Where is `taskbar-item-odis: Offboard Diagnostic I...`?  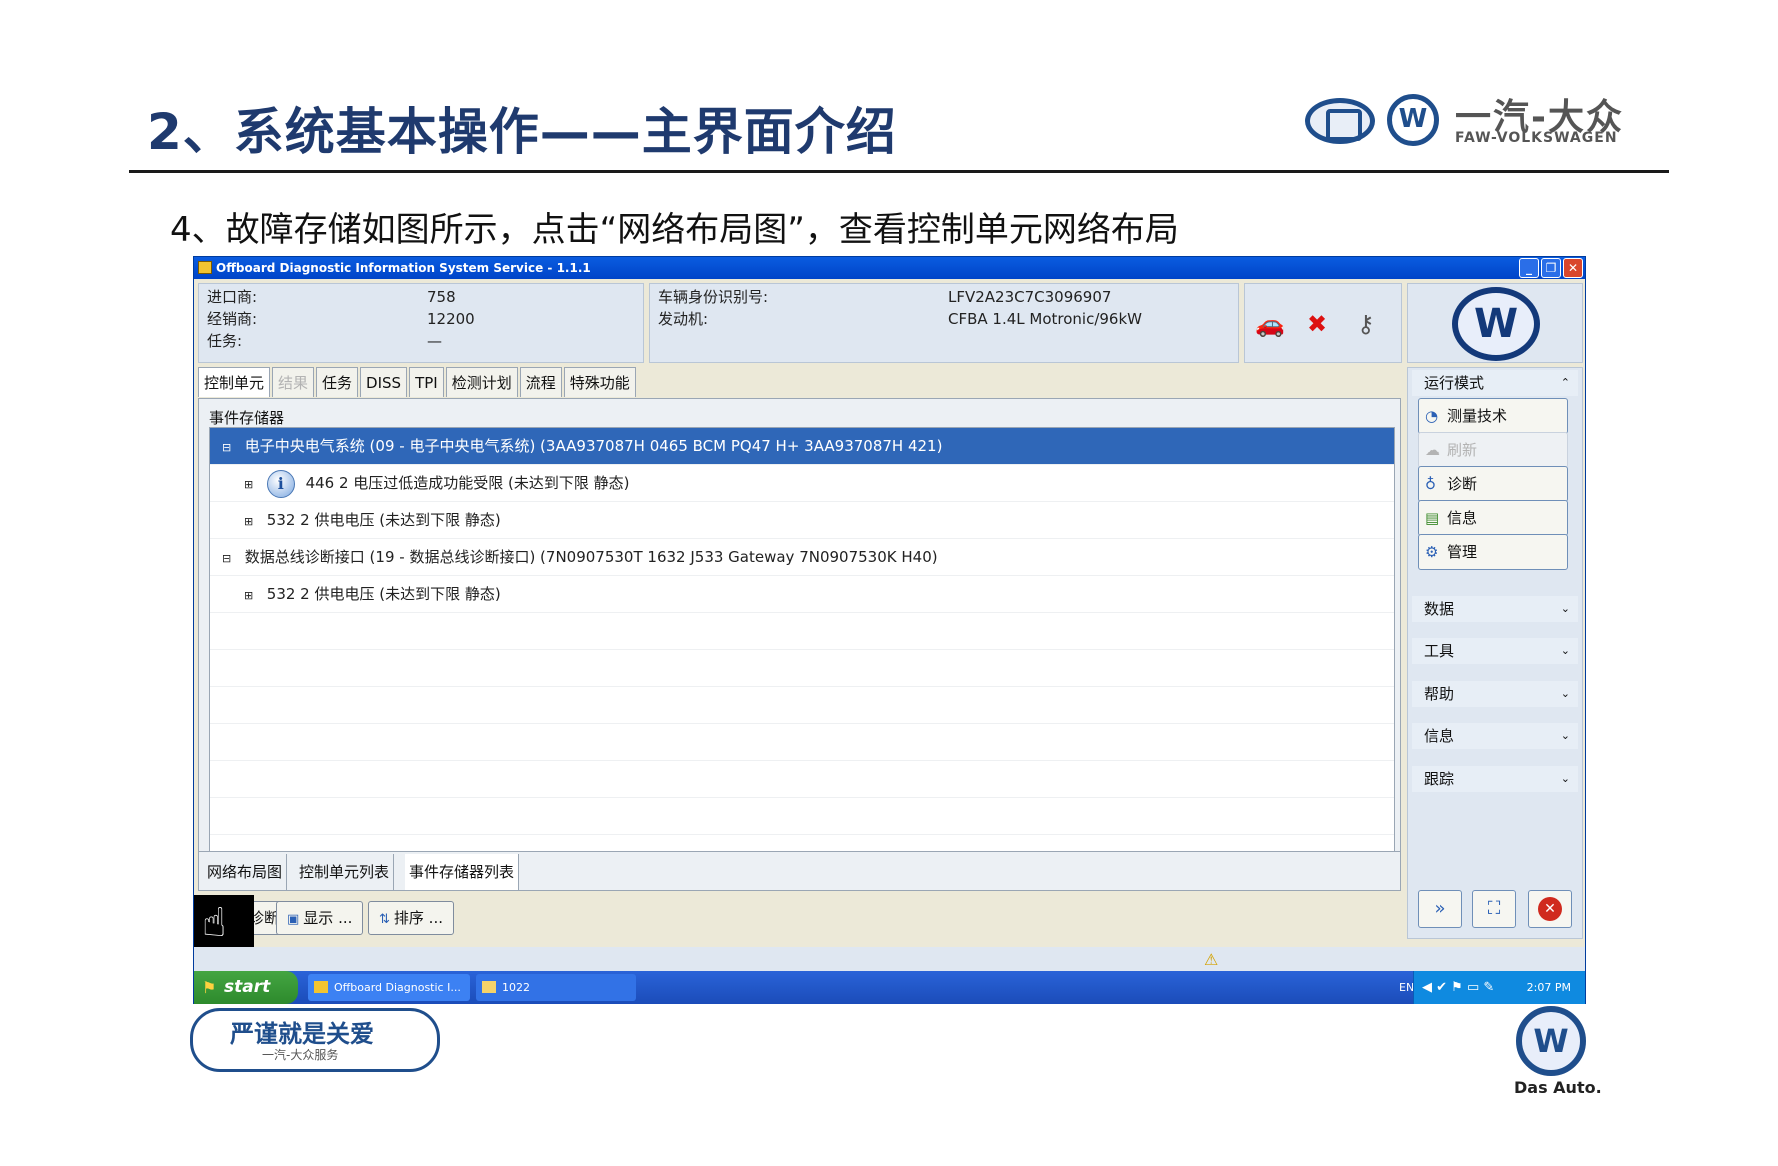
taskbar-item-odis: Offboard Diagnostic I... is located at coordinates (389, 987).